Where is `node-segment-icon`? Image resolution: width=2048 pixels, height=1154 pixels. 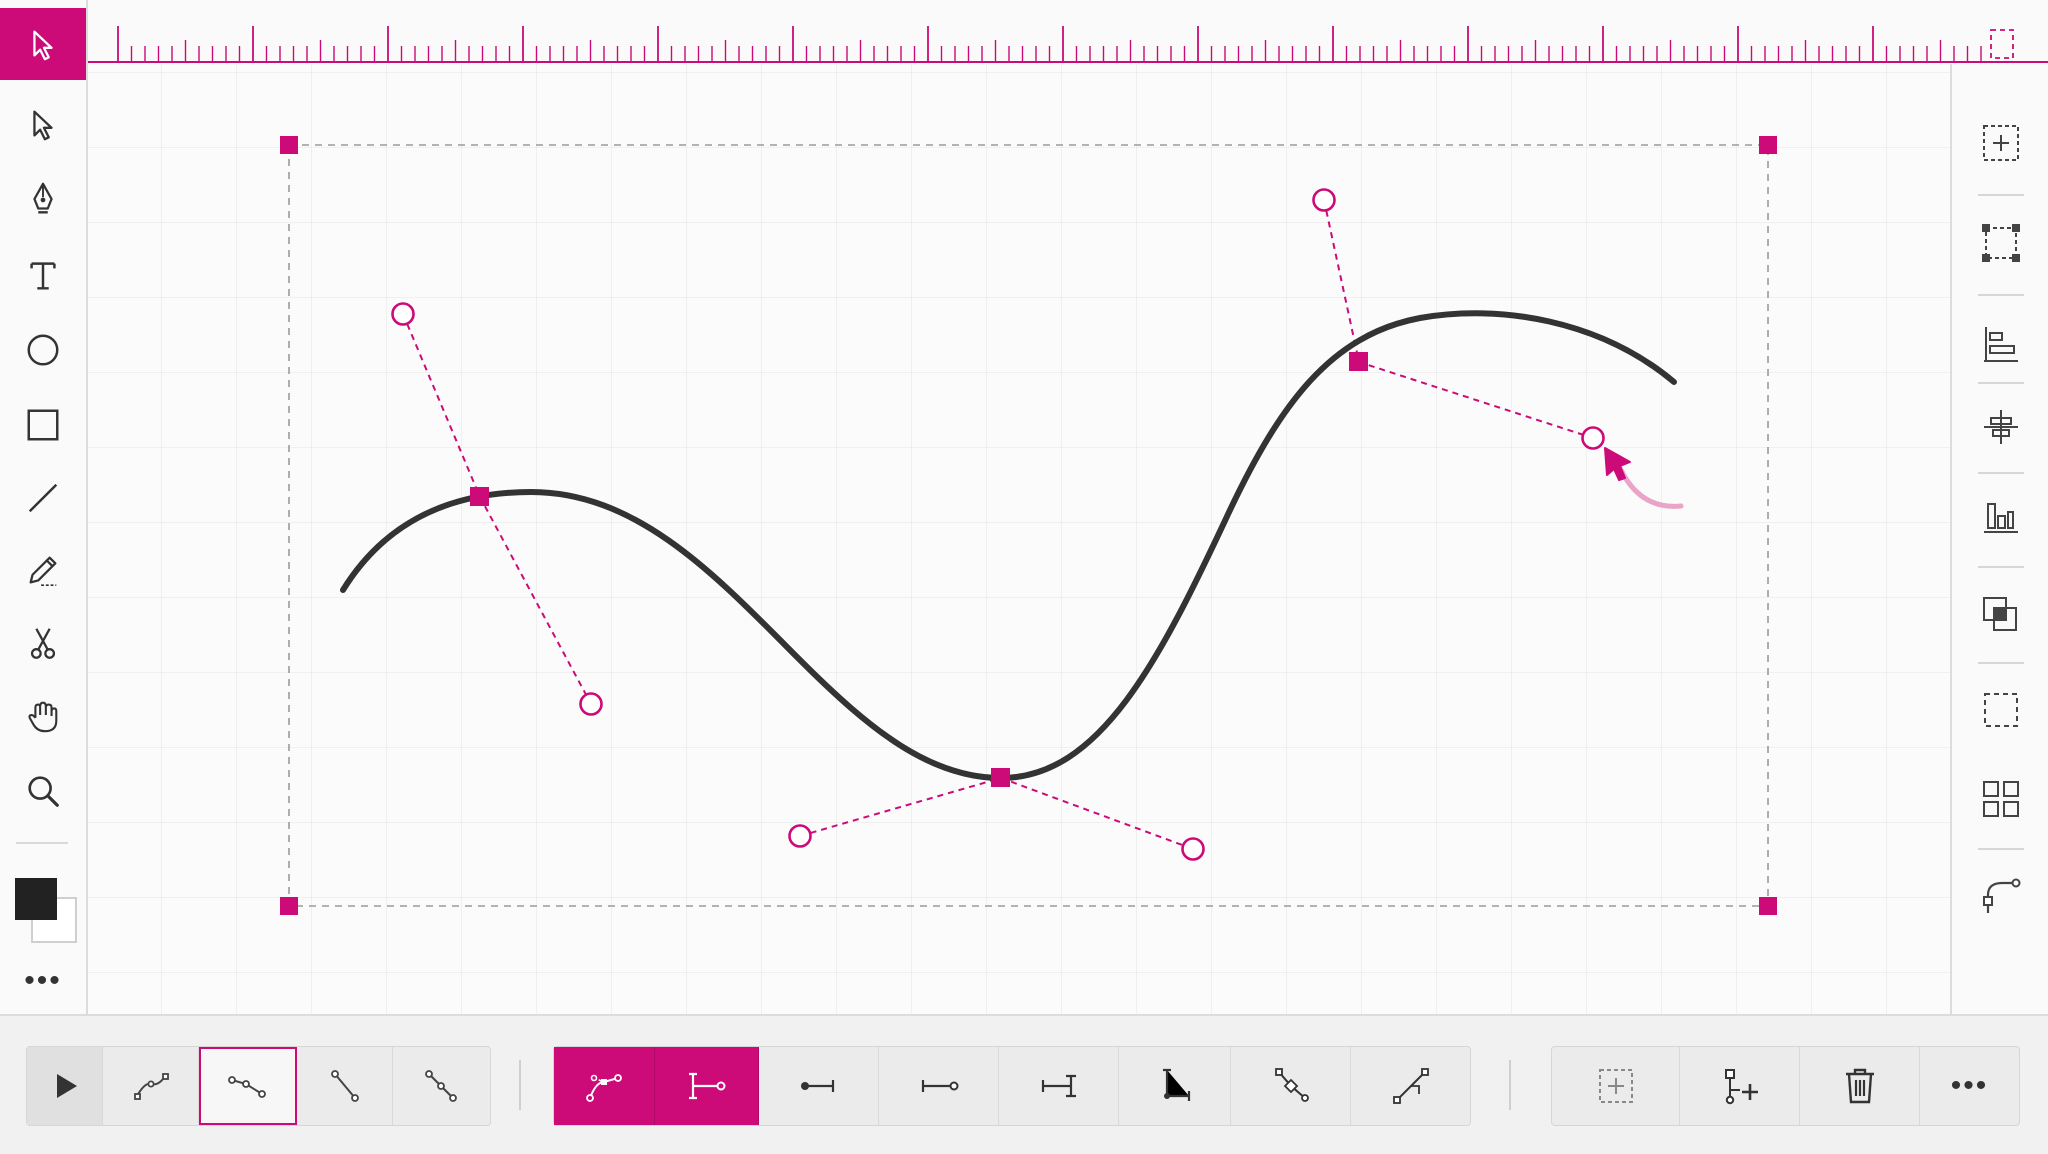
node-segment-icon is located at coordinates (247, 1087).